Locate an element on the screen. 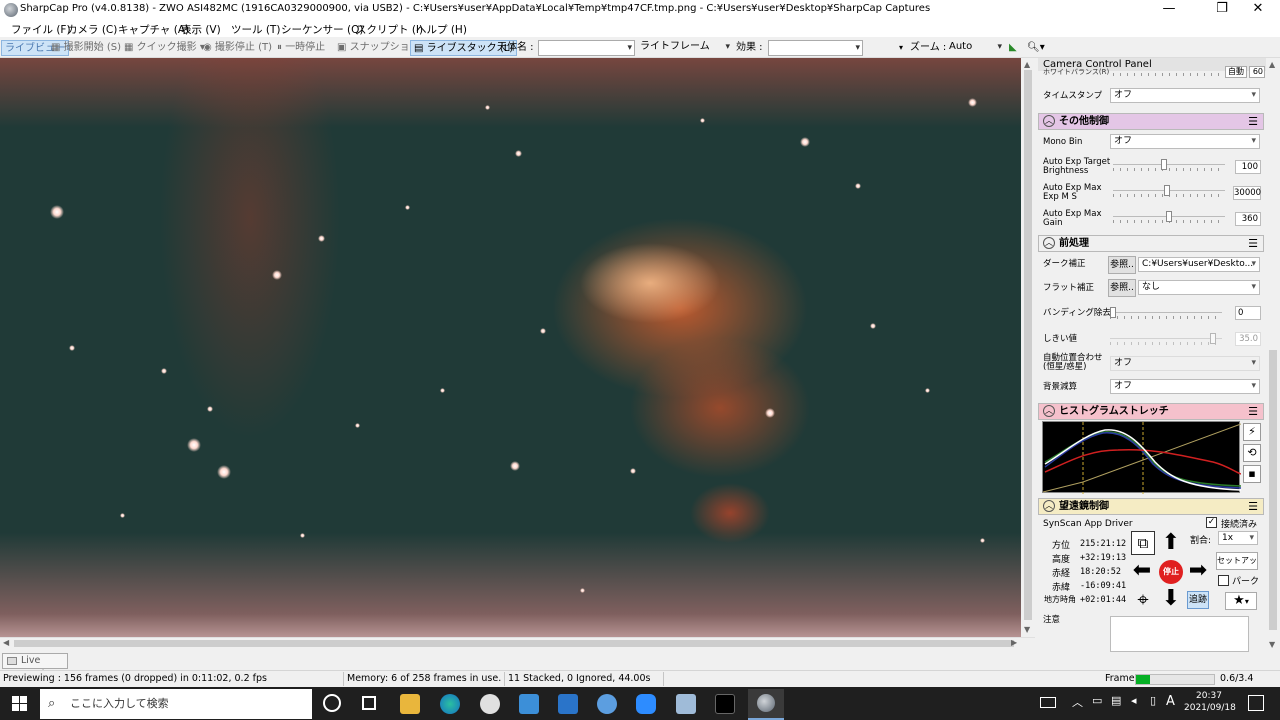  zoom-app-icon is located at coordinates (646, 704).